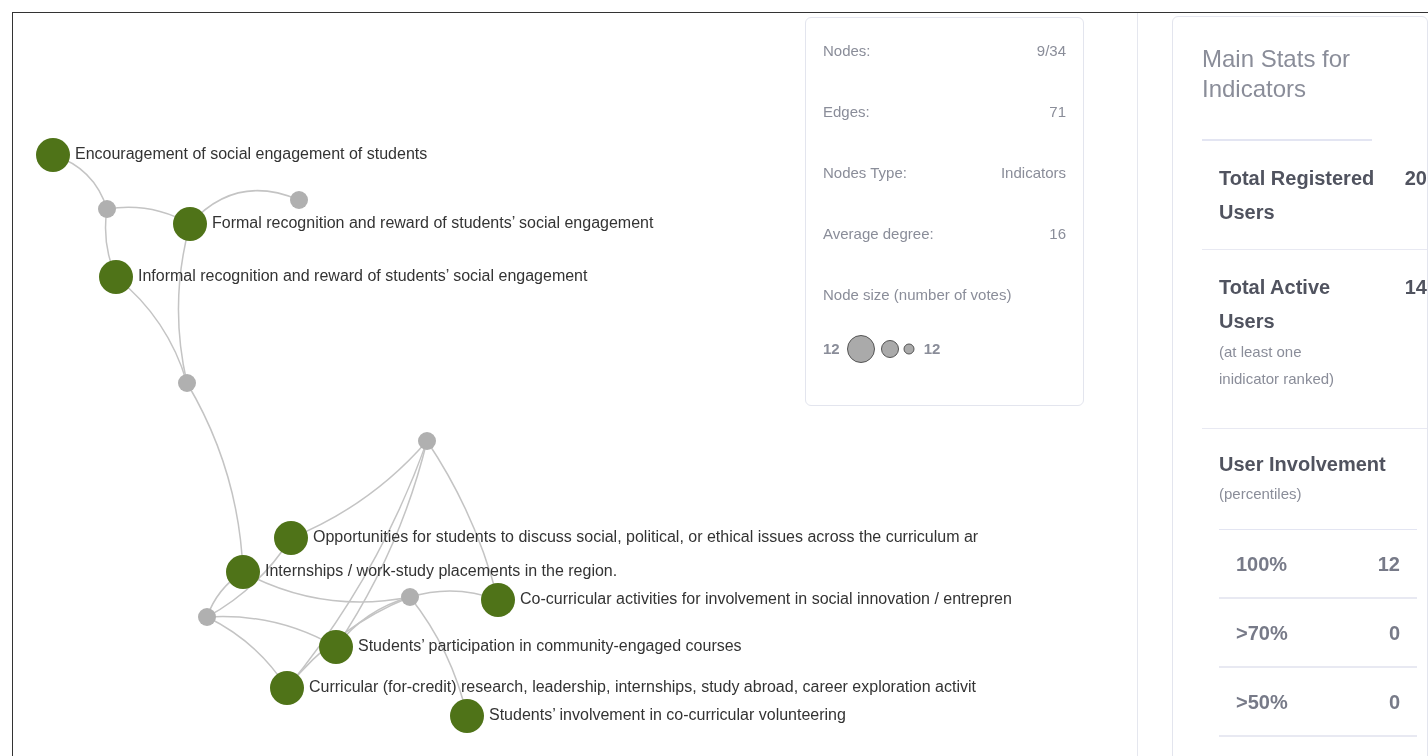 The height and width of the screenshot is (756, 1428). What do you see at coordinates (1262, 633) in the screenshot?
I see `percentile-label: >70%` at bounding box center [1262, 633].